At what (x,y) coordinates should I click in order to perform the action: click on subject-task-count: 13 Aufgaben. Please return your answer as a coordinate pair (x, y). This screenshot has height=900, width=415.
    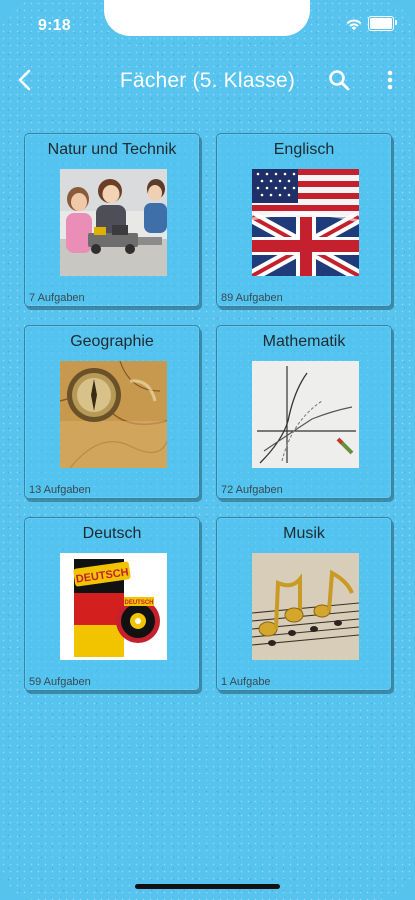
    Looking at the image, I should click on (60, 490).